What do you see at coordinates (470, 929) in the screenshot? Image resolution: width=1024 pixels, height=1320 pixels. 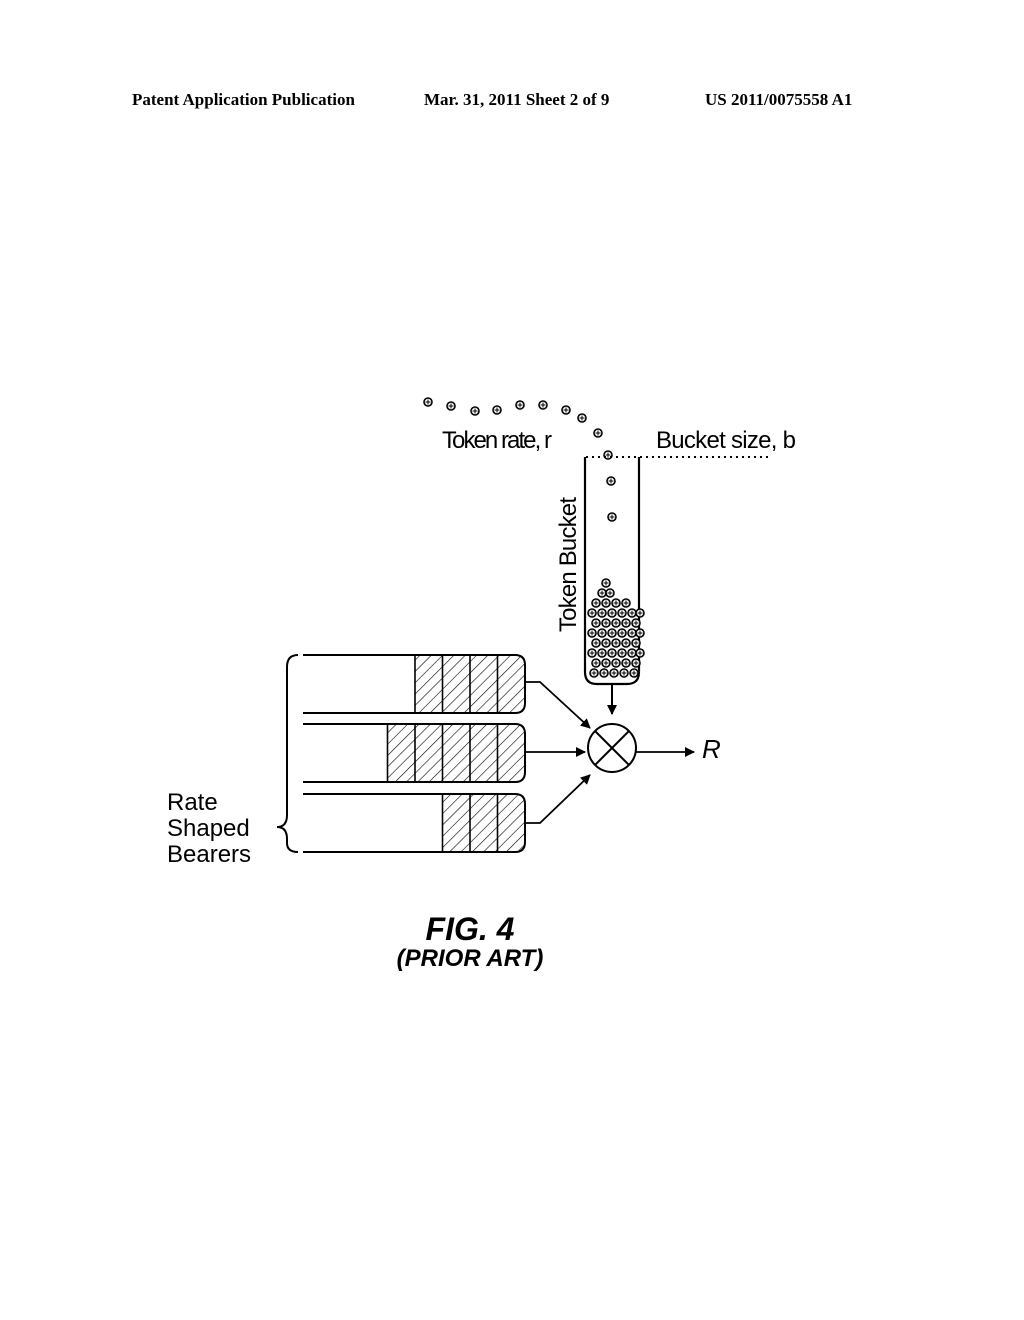 I see `figure-caption: FIG. 4` at bounding box center [470, 929].